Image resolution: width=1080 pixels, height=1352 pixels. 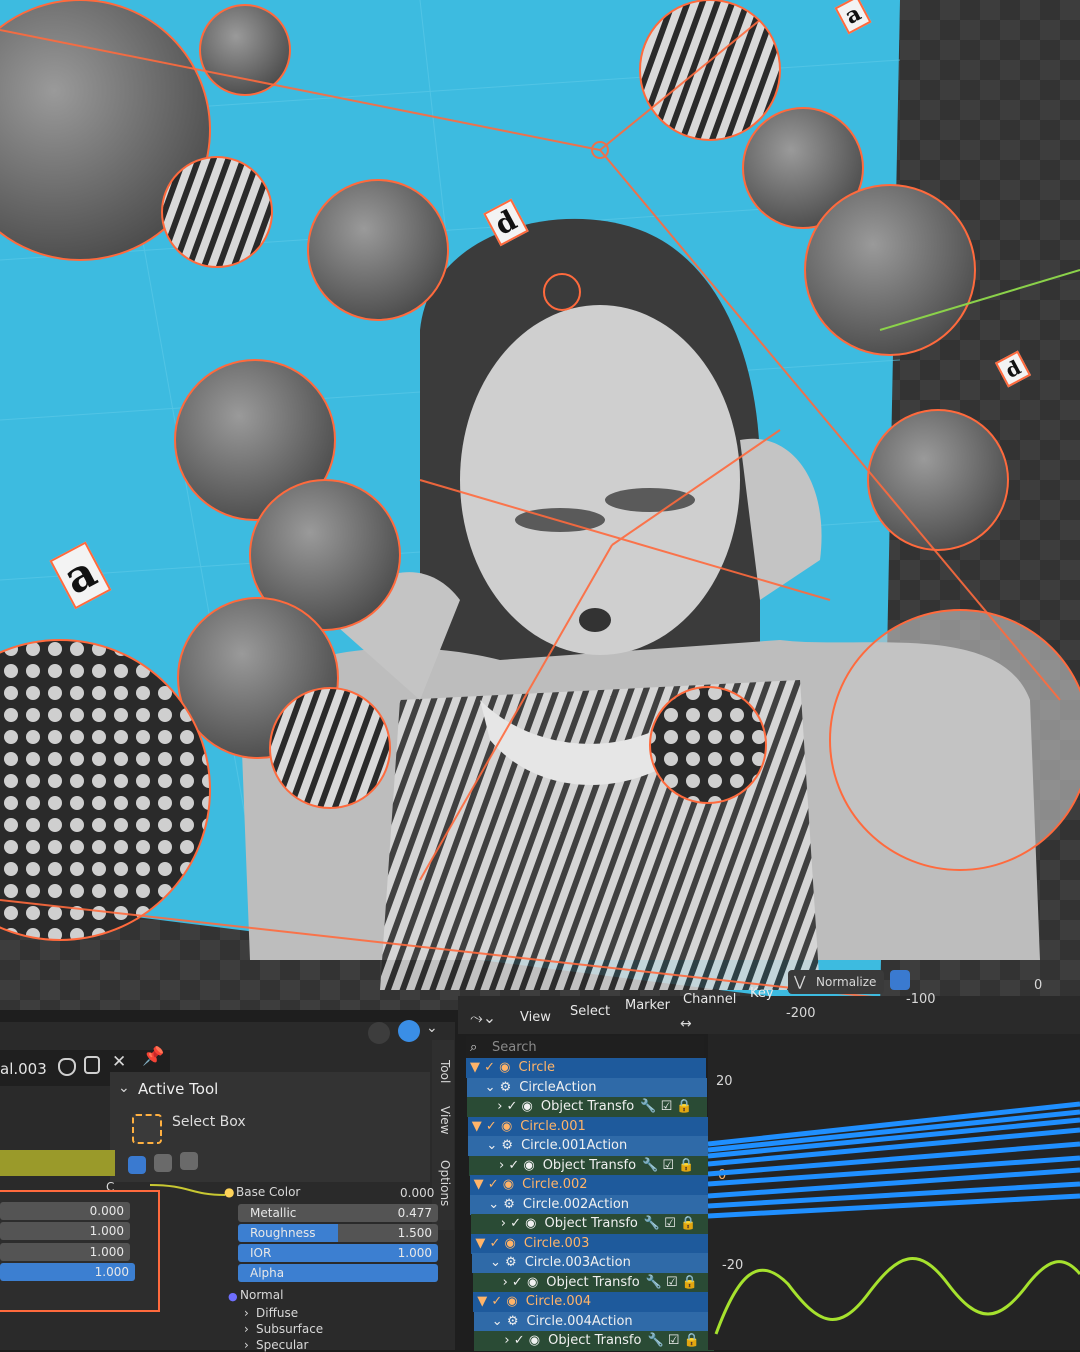 What do you see at coordinates (593, 1321) in the screenshot?
I see `channel-action: ⌄ ⚙ Circle.004Action` at bounding box center [593, 1321].